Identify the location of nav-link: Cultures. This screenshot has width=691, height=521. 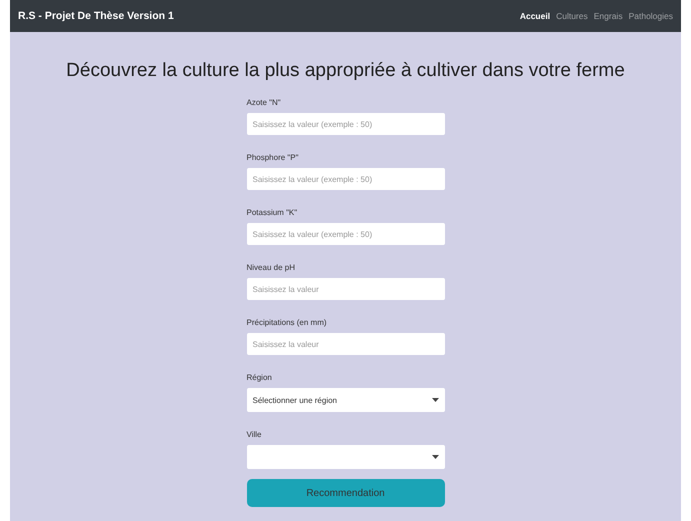
(572, 16).